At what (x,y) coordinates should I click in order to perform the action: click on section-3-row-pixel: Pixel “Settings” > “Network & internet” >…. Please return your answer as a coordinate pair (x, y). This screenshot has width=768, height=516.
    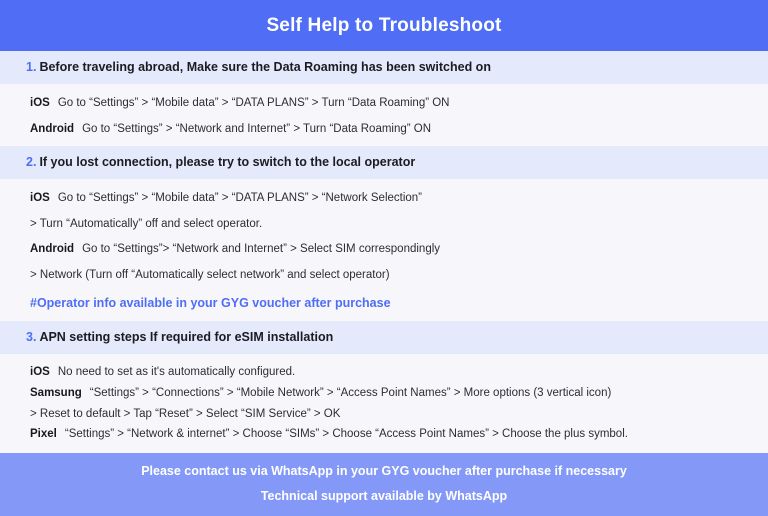
    Looking at the image, I should click on (399, 434).